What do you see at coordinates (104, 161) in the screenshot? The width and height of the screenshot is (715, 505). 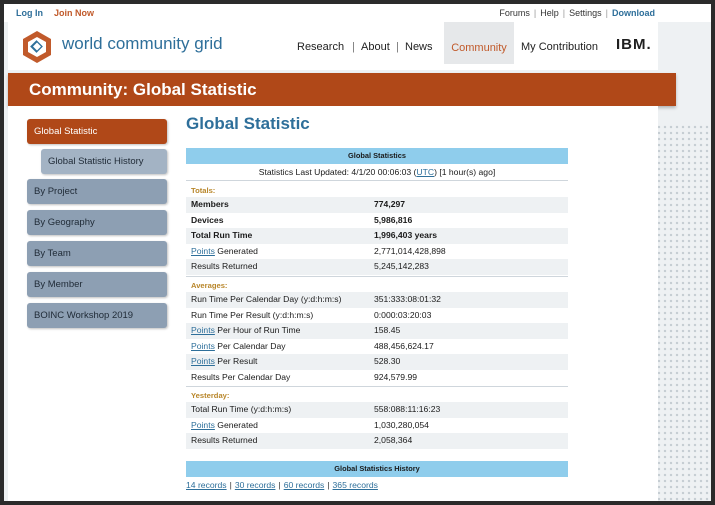 I see `sidebar-item-global-statistic-history: Global Statistic History` at bounding box center [104, 161].